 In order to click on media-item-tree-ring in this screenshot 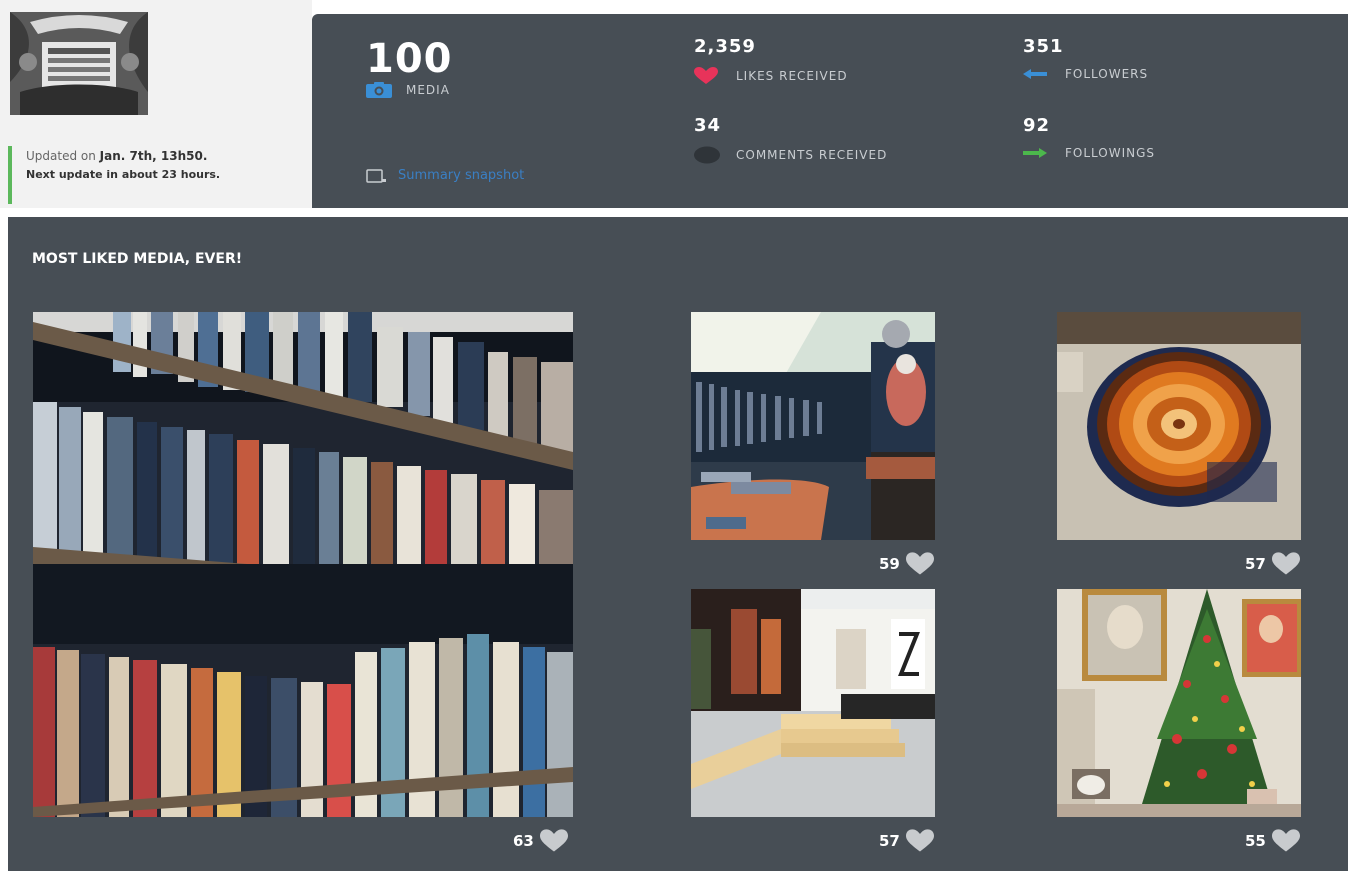, I will do `click(1179, 426)`.